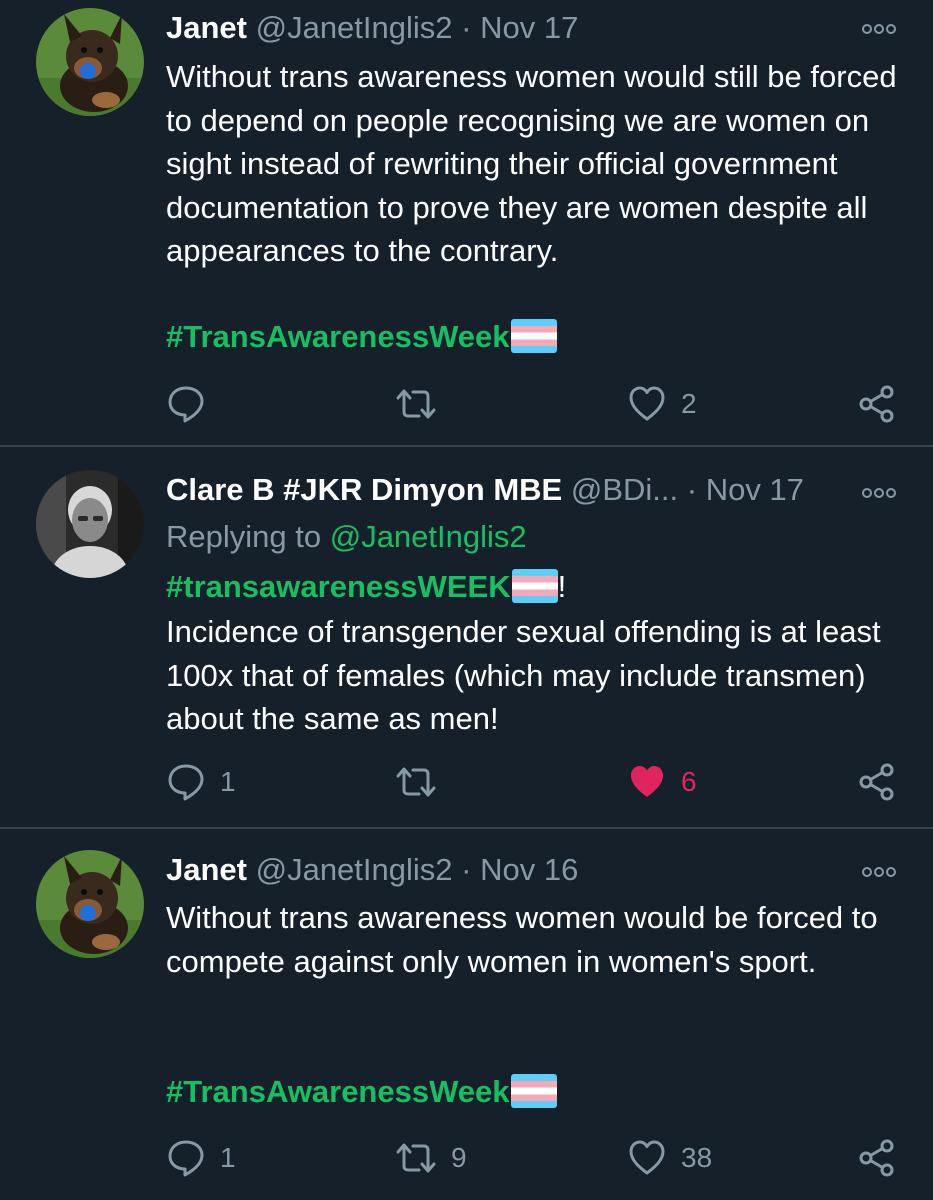 The width and height of the screenshot is (933, 1200). Describe the element at coordinates (689, 781) in the screenshot. I see `like-count: 6` at that location.